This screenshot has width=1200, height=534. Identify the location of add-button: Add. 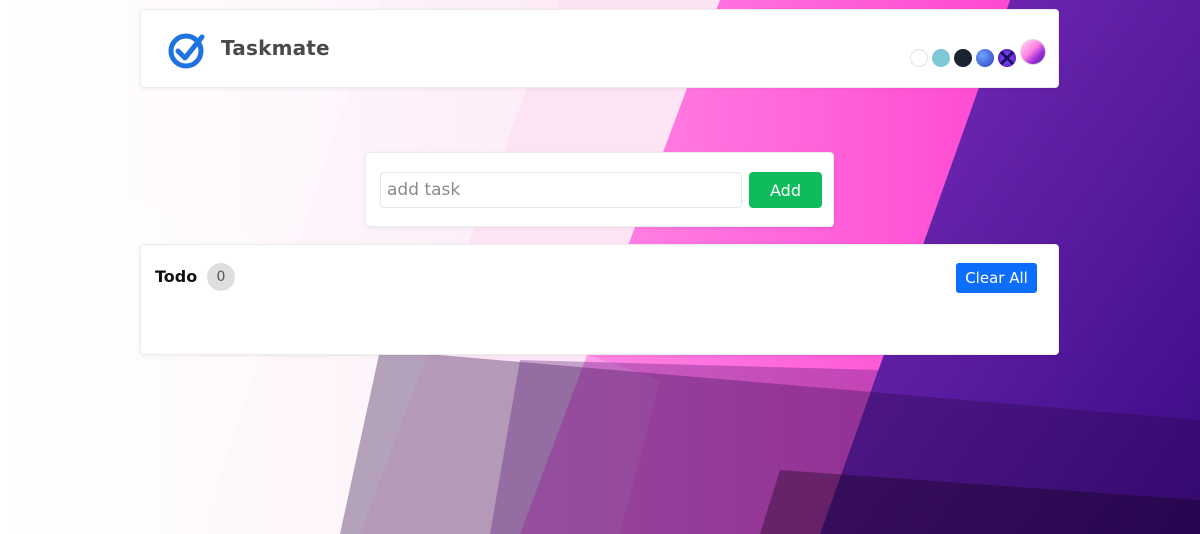
(785, 190).